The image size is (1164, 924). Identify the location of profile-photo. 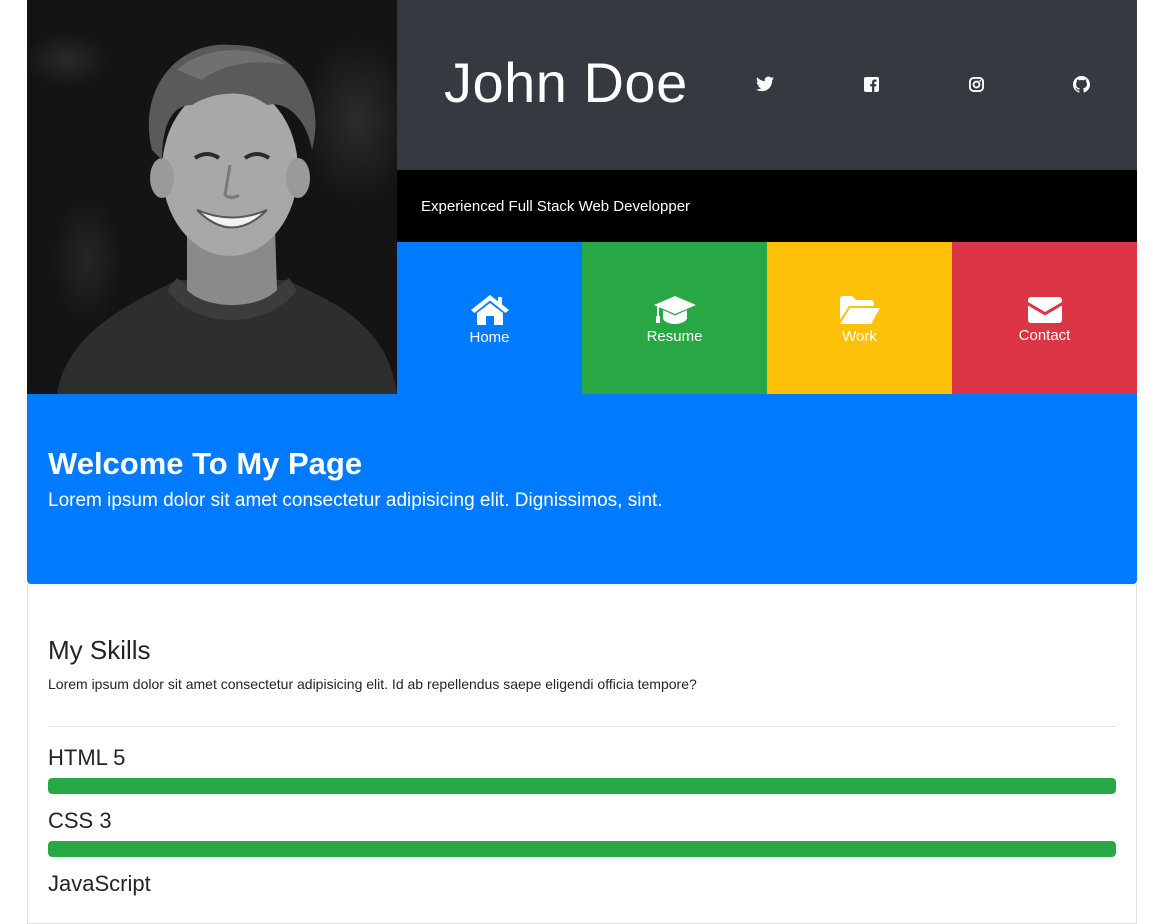
(212, 197).